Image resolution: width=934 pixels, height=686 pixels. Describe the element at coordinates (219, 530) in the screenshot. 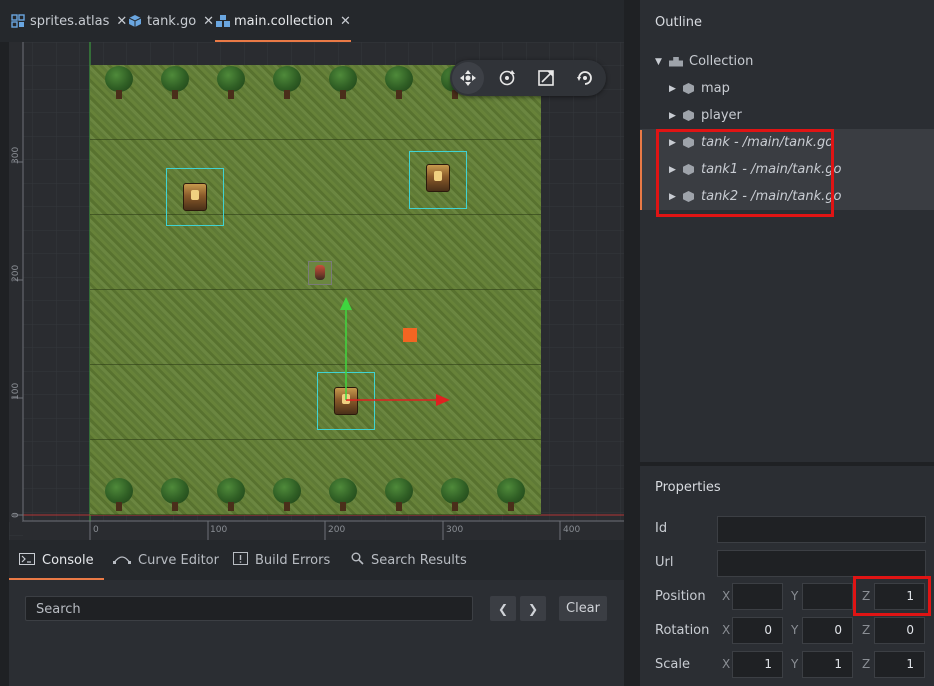

I see `x-ruler-label: 100` at that location.